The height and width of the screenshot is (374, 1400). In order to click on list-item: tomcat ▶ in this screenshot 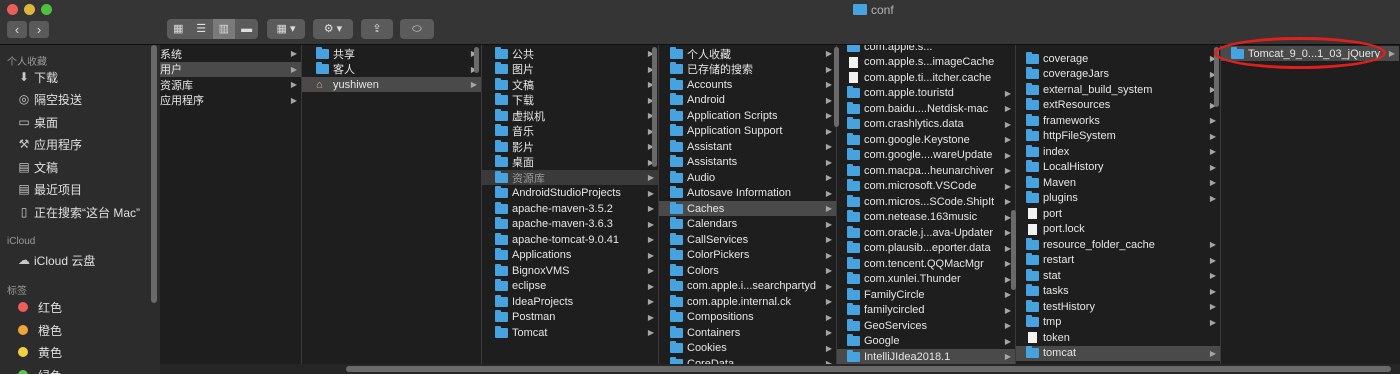, I will do `click(1118, 353)`.